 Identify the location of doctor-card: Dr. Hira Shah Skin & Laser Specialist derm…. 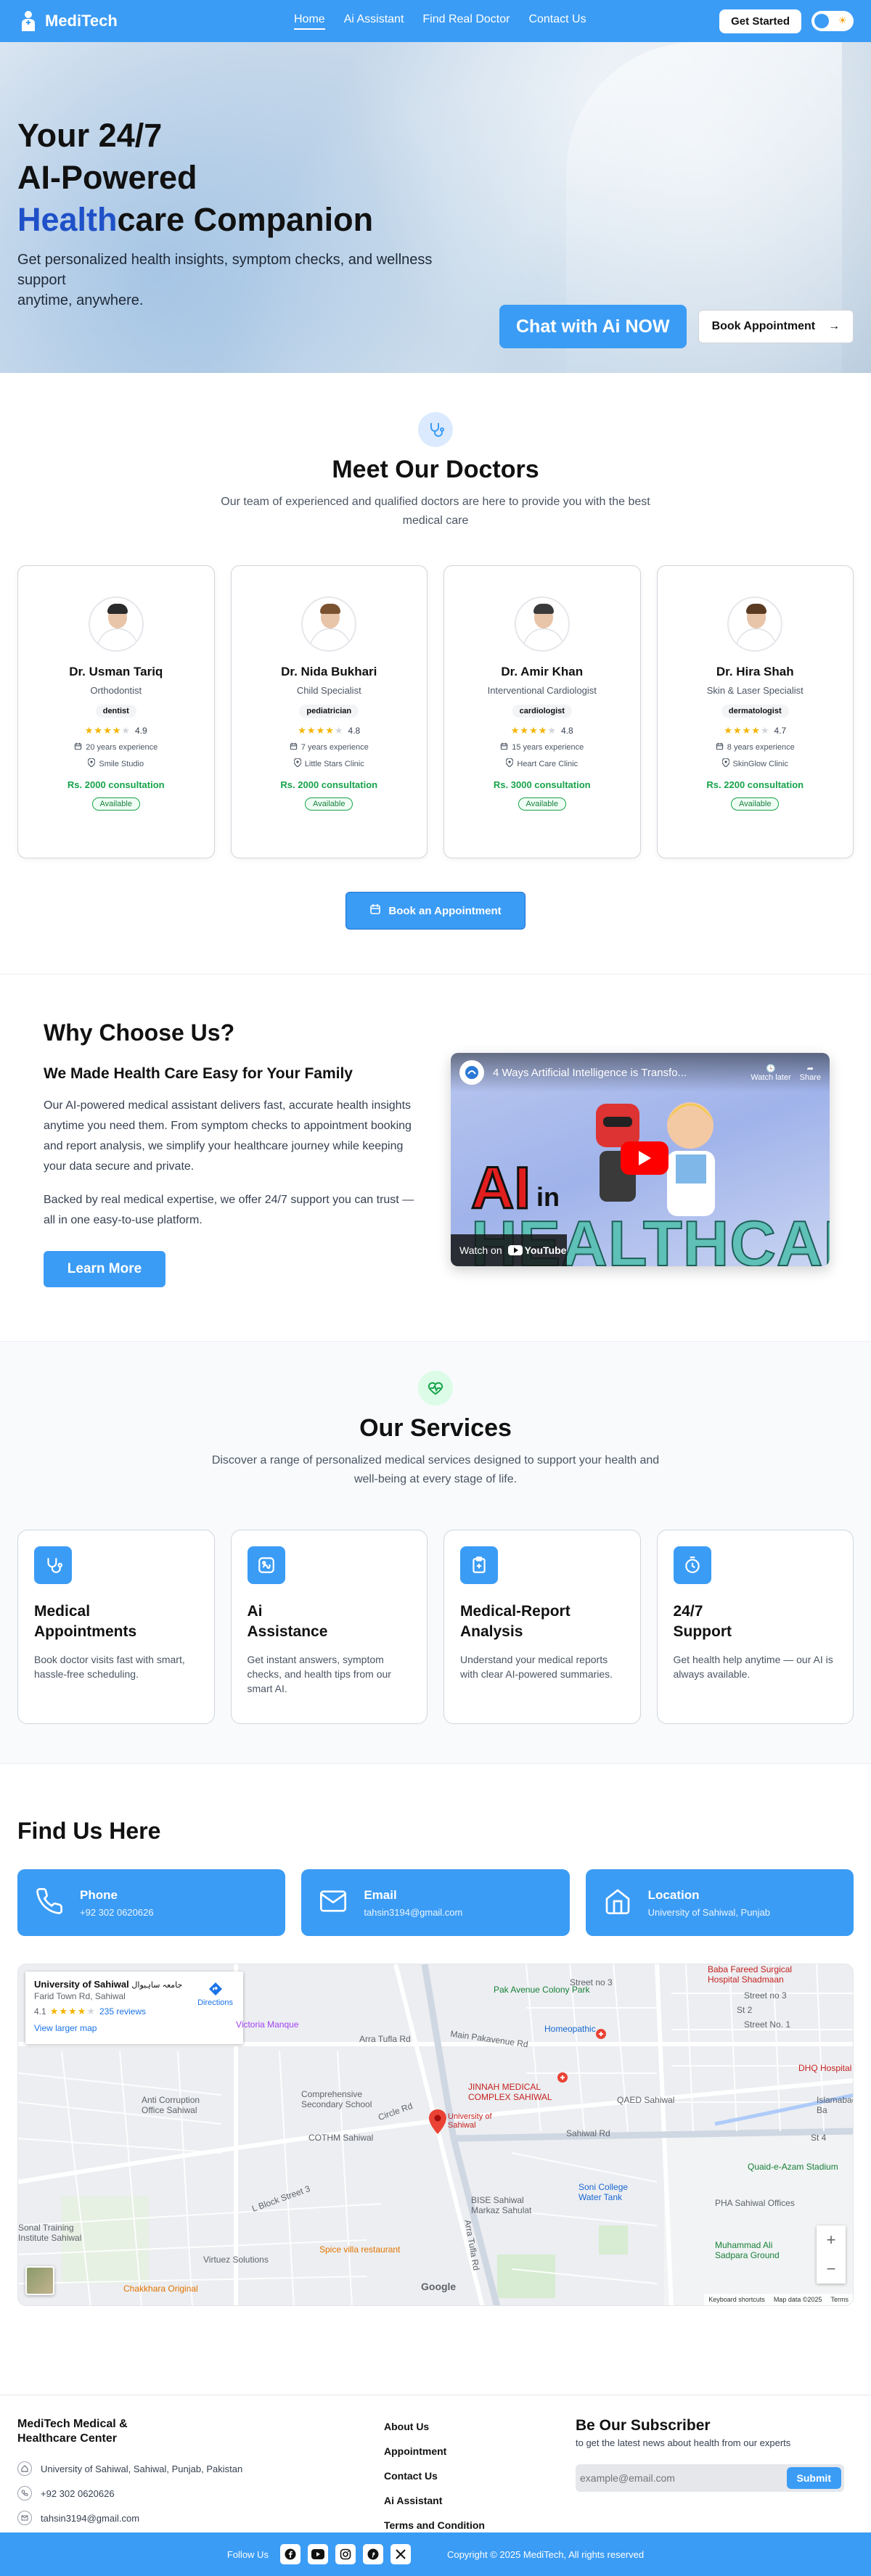
(755, 711).